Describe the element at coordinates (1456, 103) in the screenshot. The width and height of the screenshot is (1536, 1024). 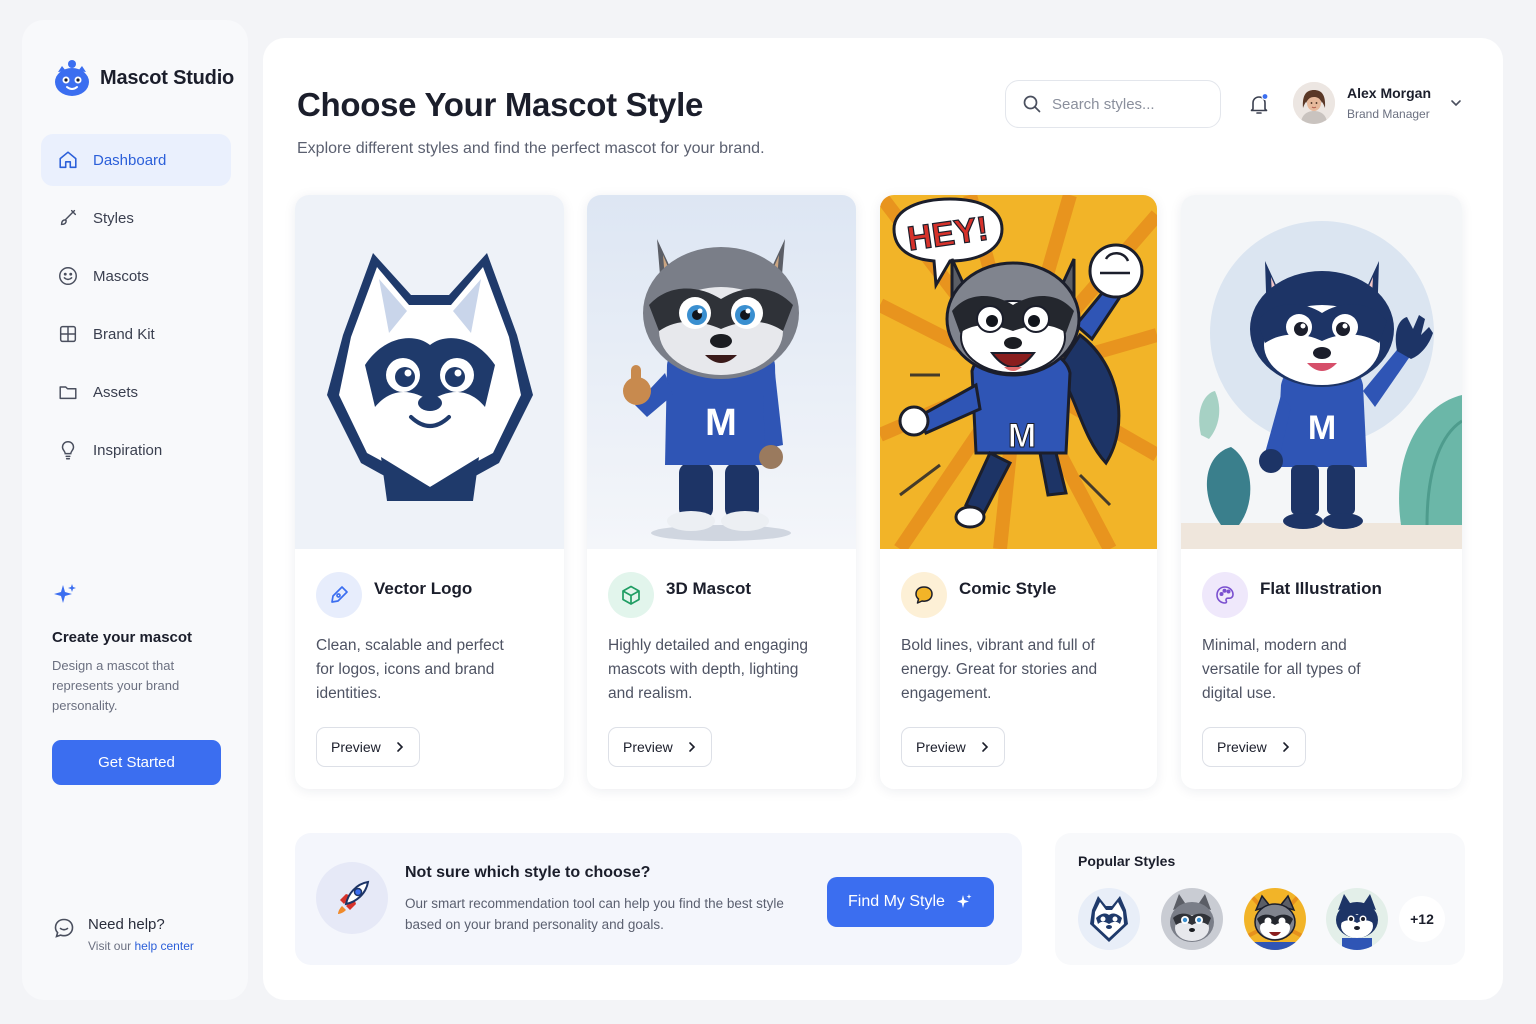
I see `chevron-down-icon` at that location.